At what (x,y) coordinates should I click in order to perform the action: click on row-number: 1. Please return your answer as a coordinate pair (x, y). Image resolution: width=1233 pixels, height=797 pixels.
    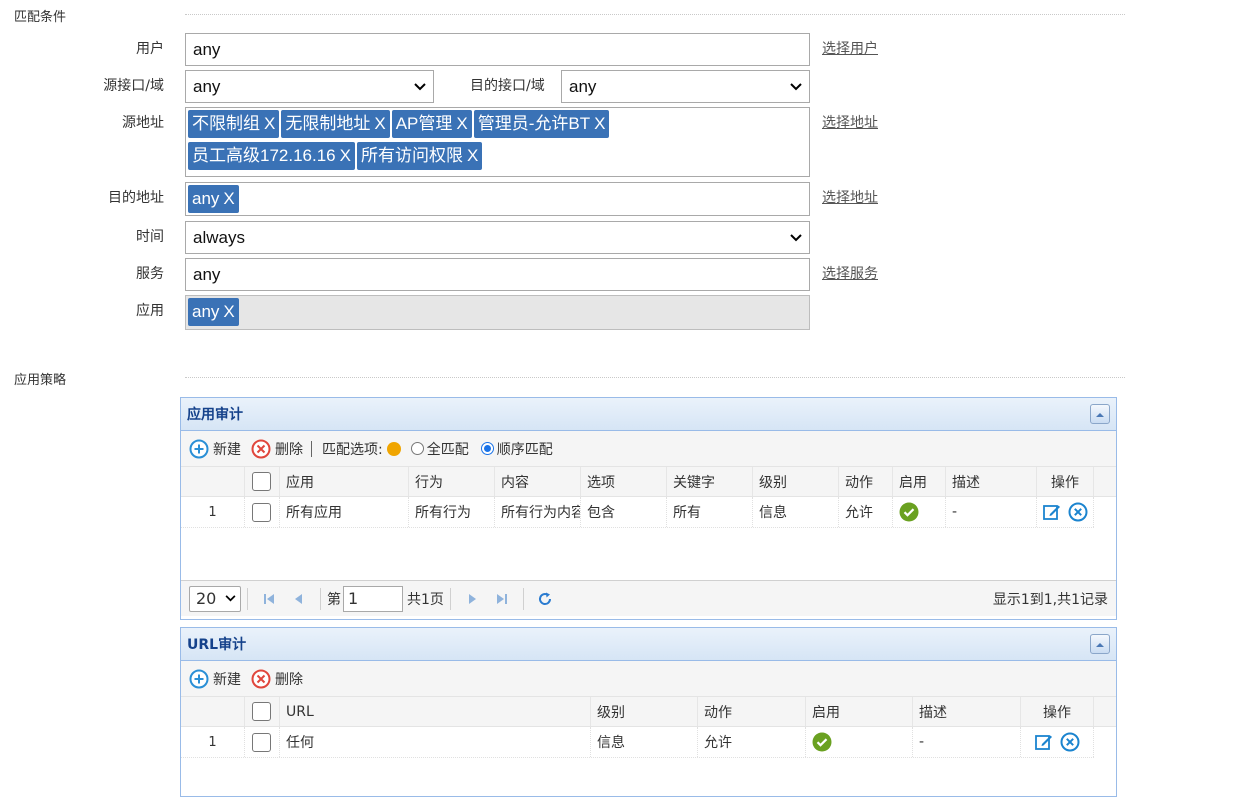
    Looking at the image, I should click on (213, 512).